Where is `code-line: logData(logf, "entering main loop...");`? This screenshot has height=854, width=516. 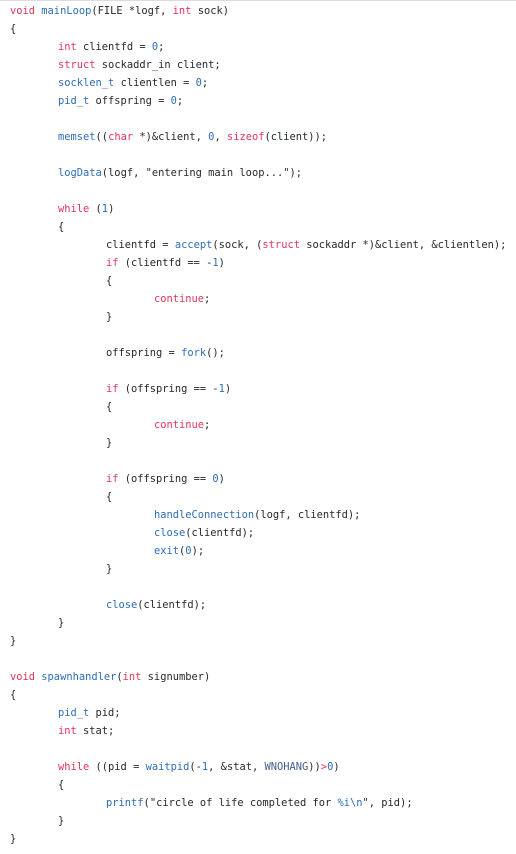
code-line: logData(logf, "entering main loop..."); is located at coordinates (258, 173).